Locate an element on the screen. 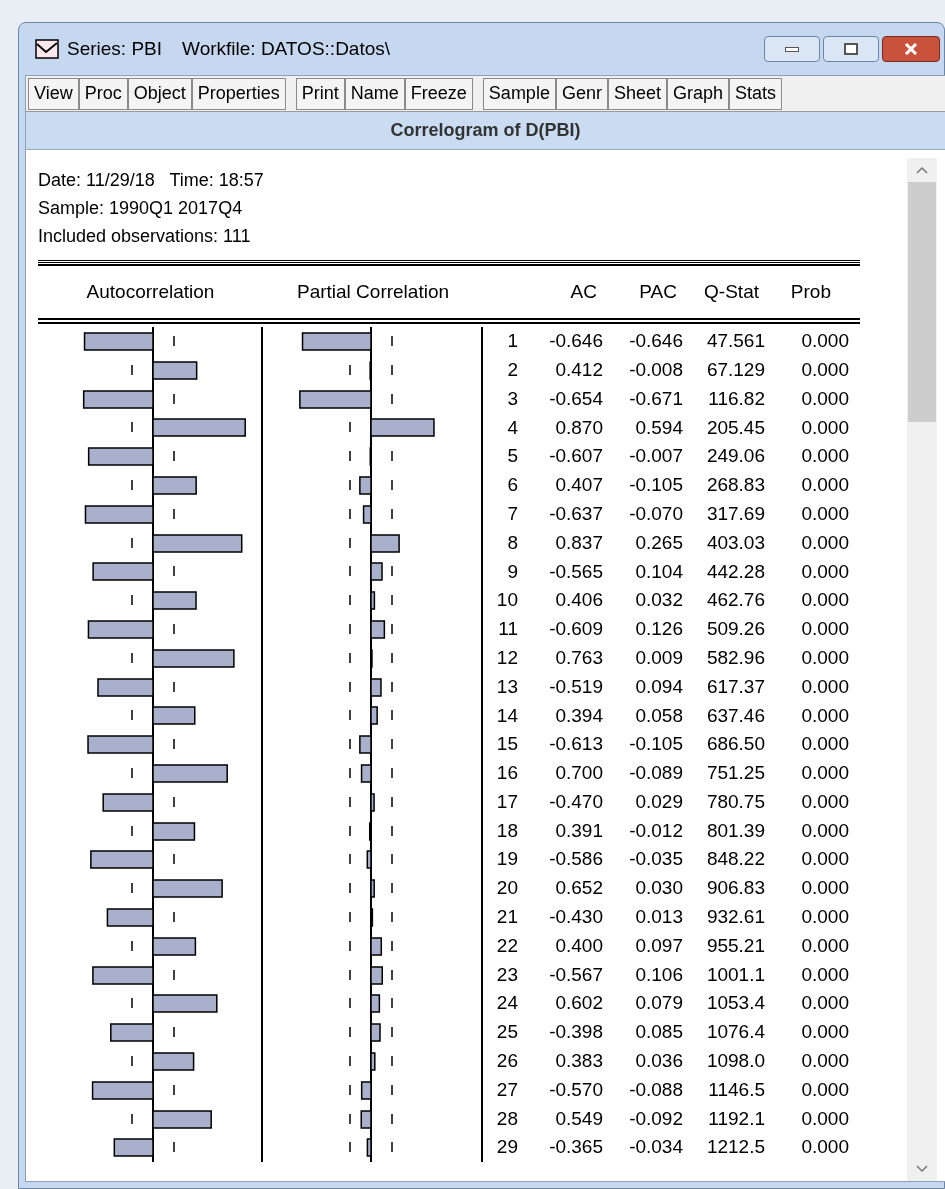  maximize-button is located at coordinates (851, 49).